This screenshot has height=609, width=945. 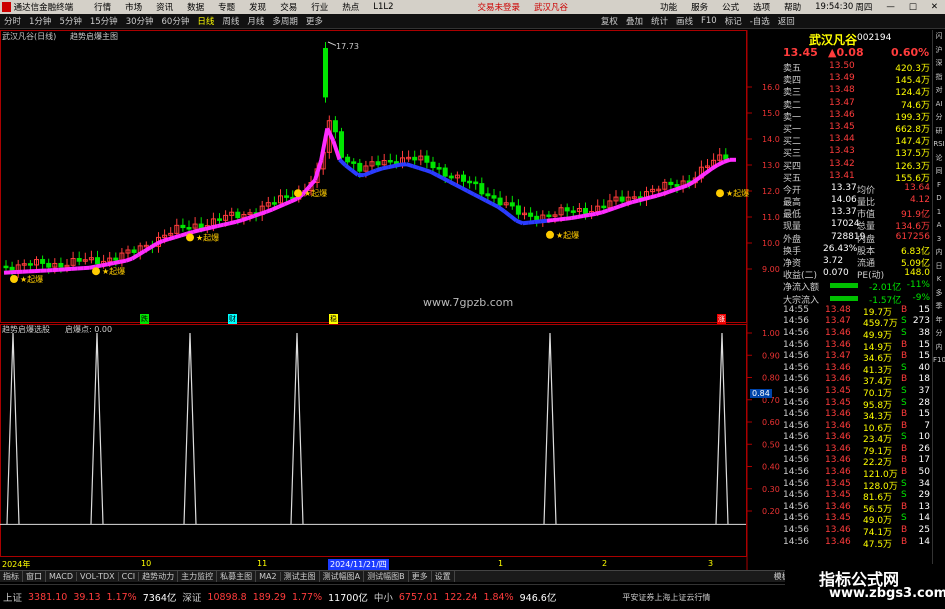 I want to click on sidebar-icon: AI, so click(x=939, y=105).